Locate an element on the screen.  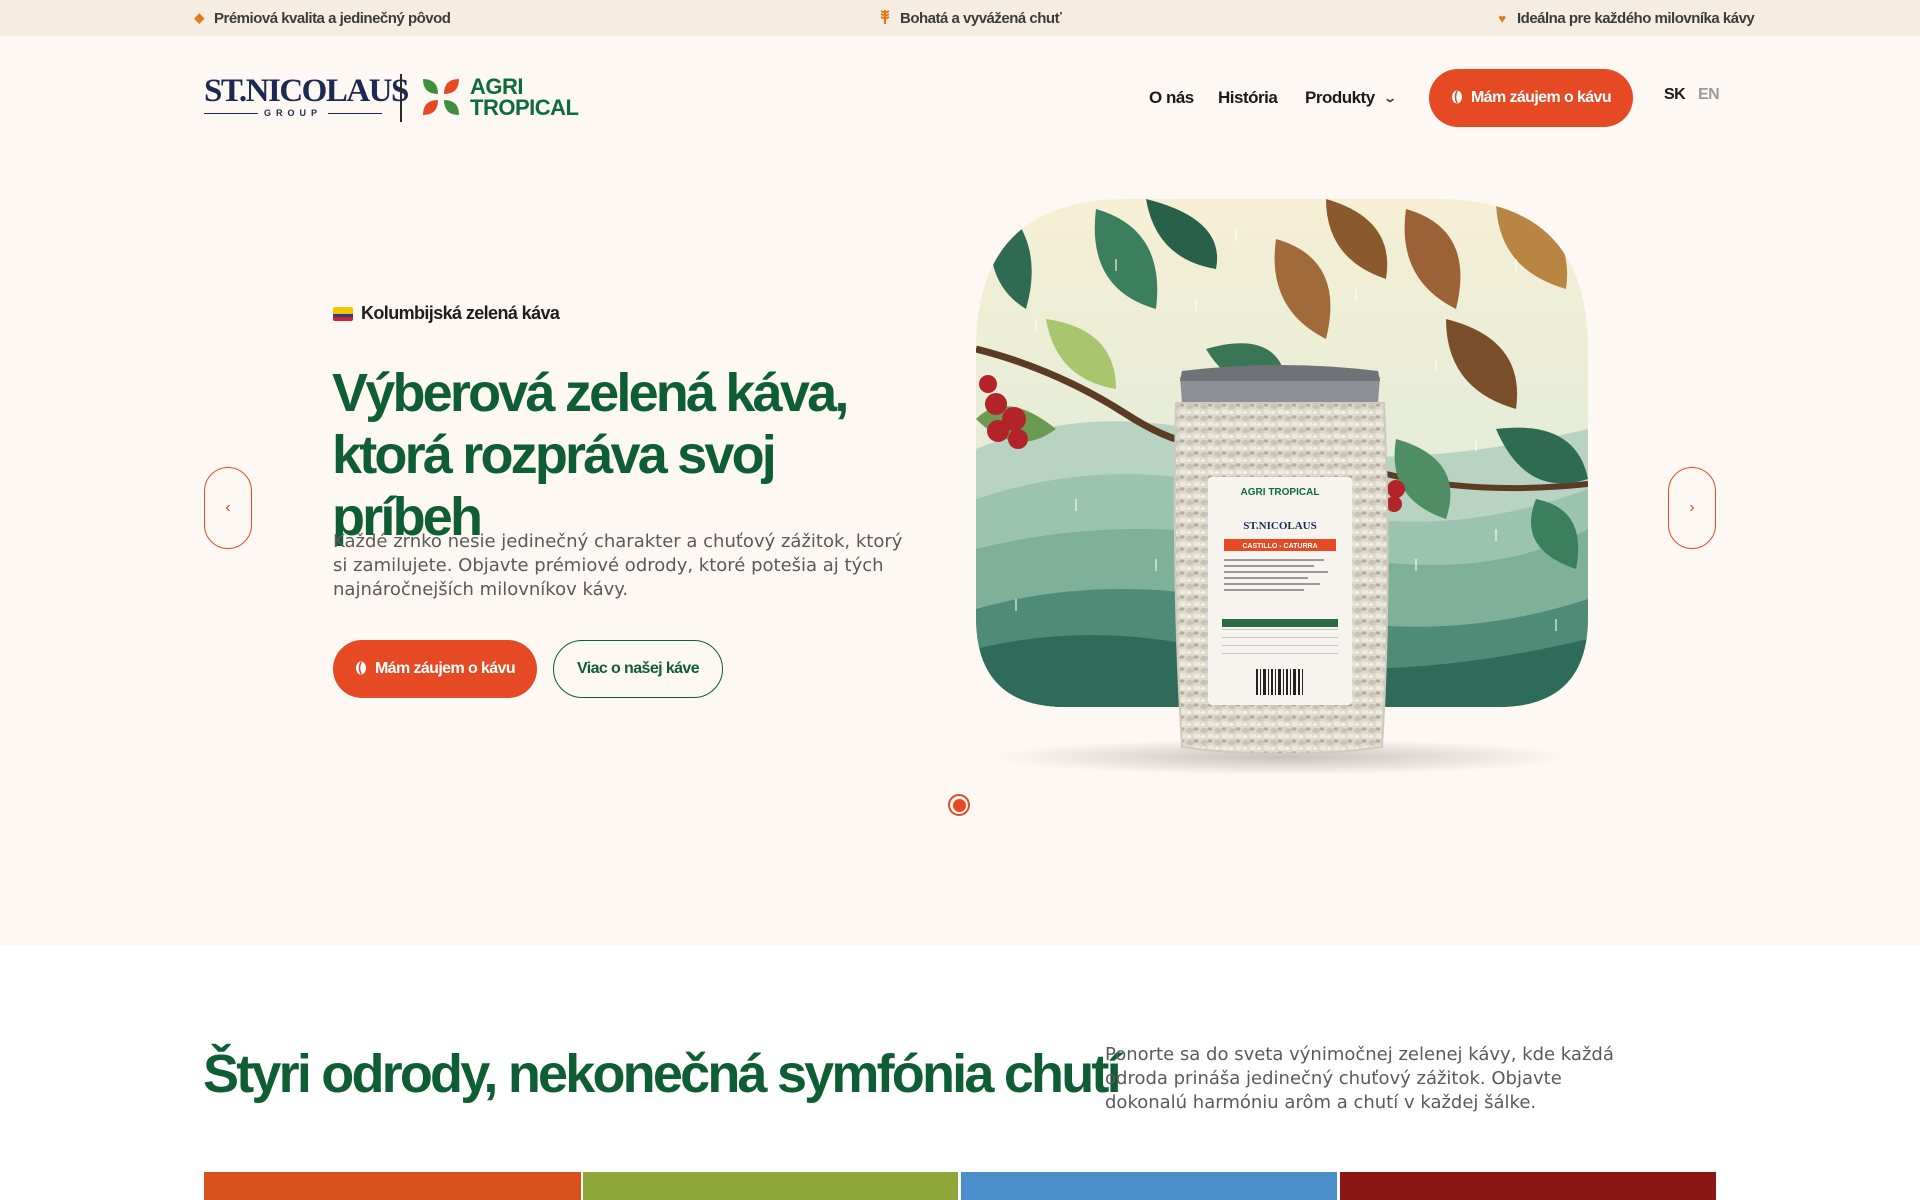
logo-sub: GROUP is located at coordinates (293, 113).